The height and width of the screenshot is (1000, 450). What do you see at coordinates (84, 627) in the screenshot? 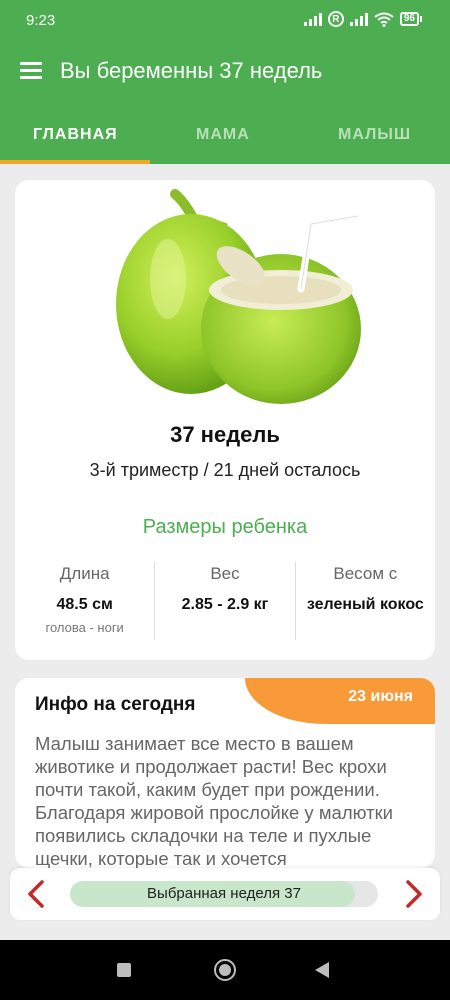
I see `stat-length-sub: голова - ноги` at bounding box center [84, 627].